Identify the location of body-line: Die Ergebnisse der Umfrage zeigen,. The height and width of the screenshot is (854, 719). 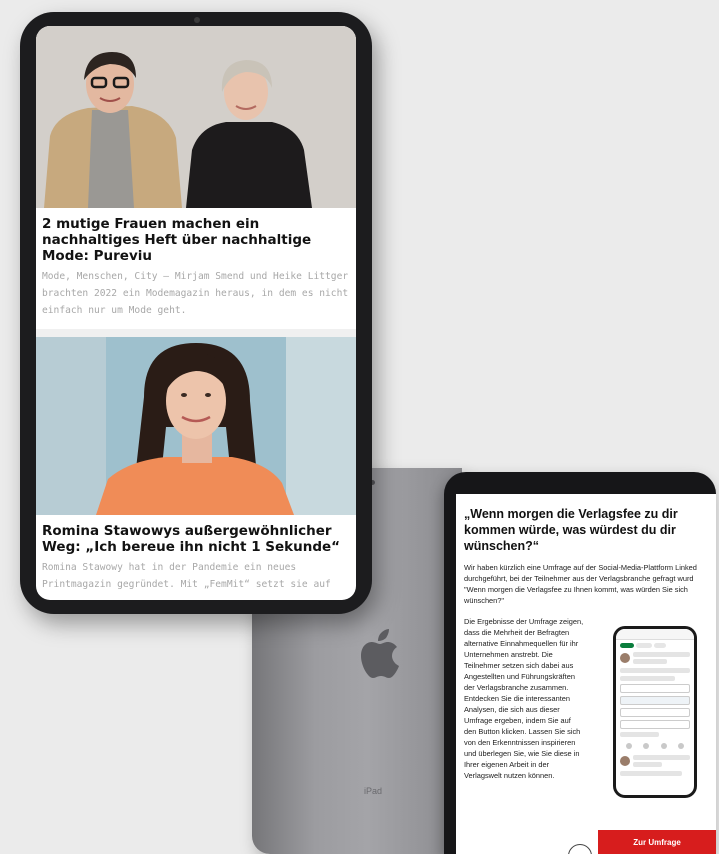
(524, 621).